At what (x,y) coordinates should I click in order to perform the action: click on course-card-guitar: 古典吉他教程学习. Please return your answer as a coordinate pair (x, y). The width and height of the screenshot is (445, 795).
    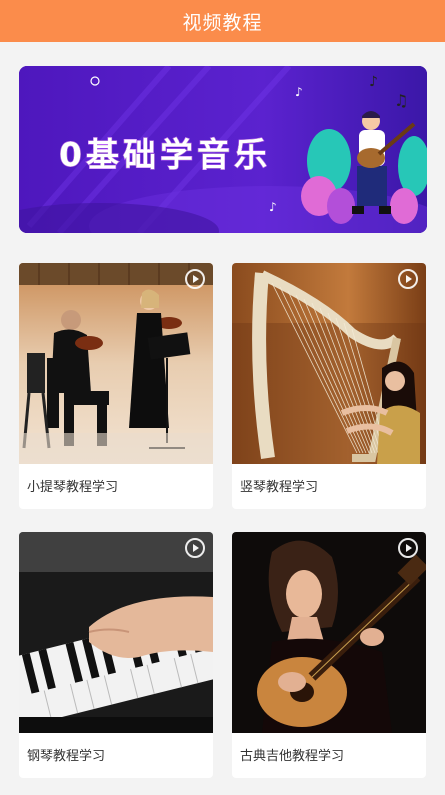
    Looking at the image, I should click on (329, 655).